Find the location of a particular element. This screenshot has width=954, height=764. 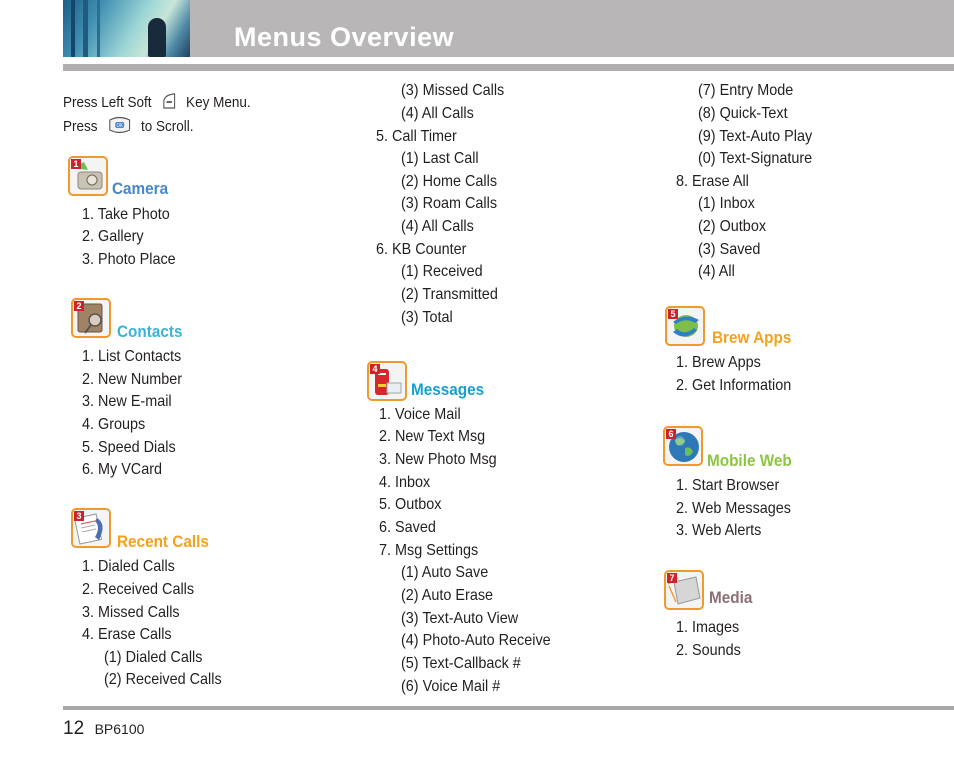

section-title-media: Media is located at coordinates (731, 597).